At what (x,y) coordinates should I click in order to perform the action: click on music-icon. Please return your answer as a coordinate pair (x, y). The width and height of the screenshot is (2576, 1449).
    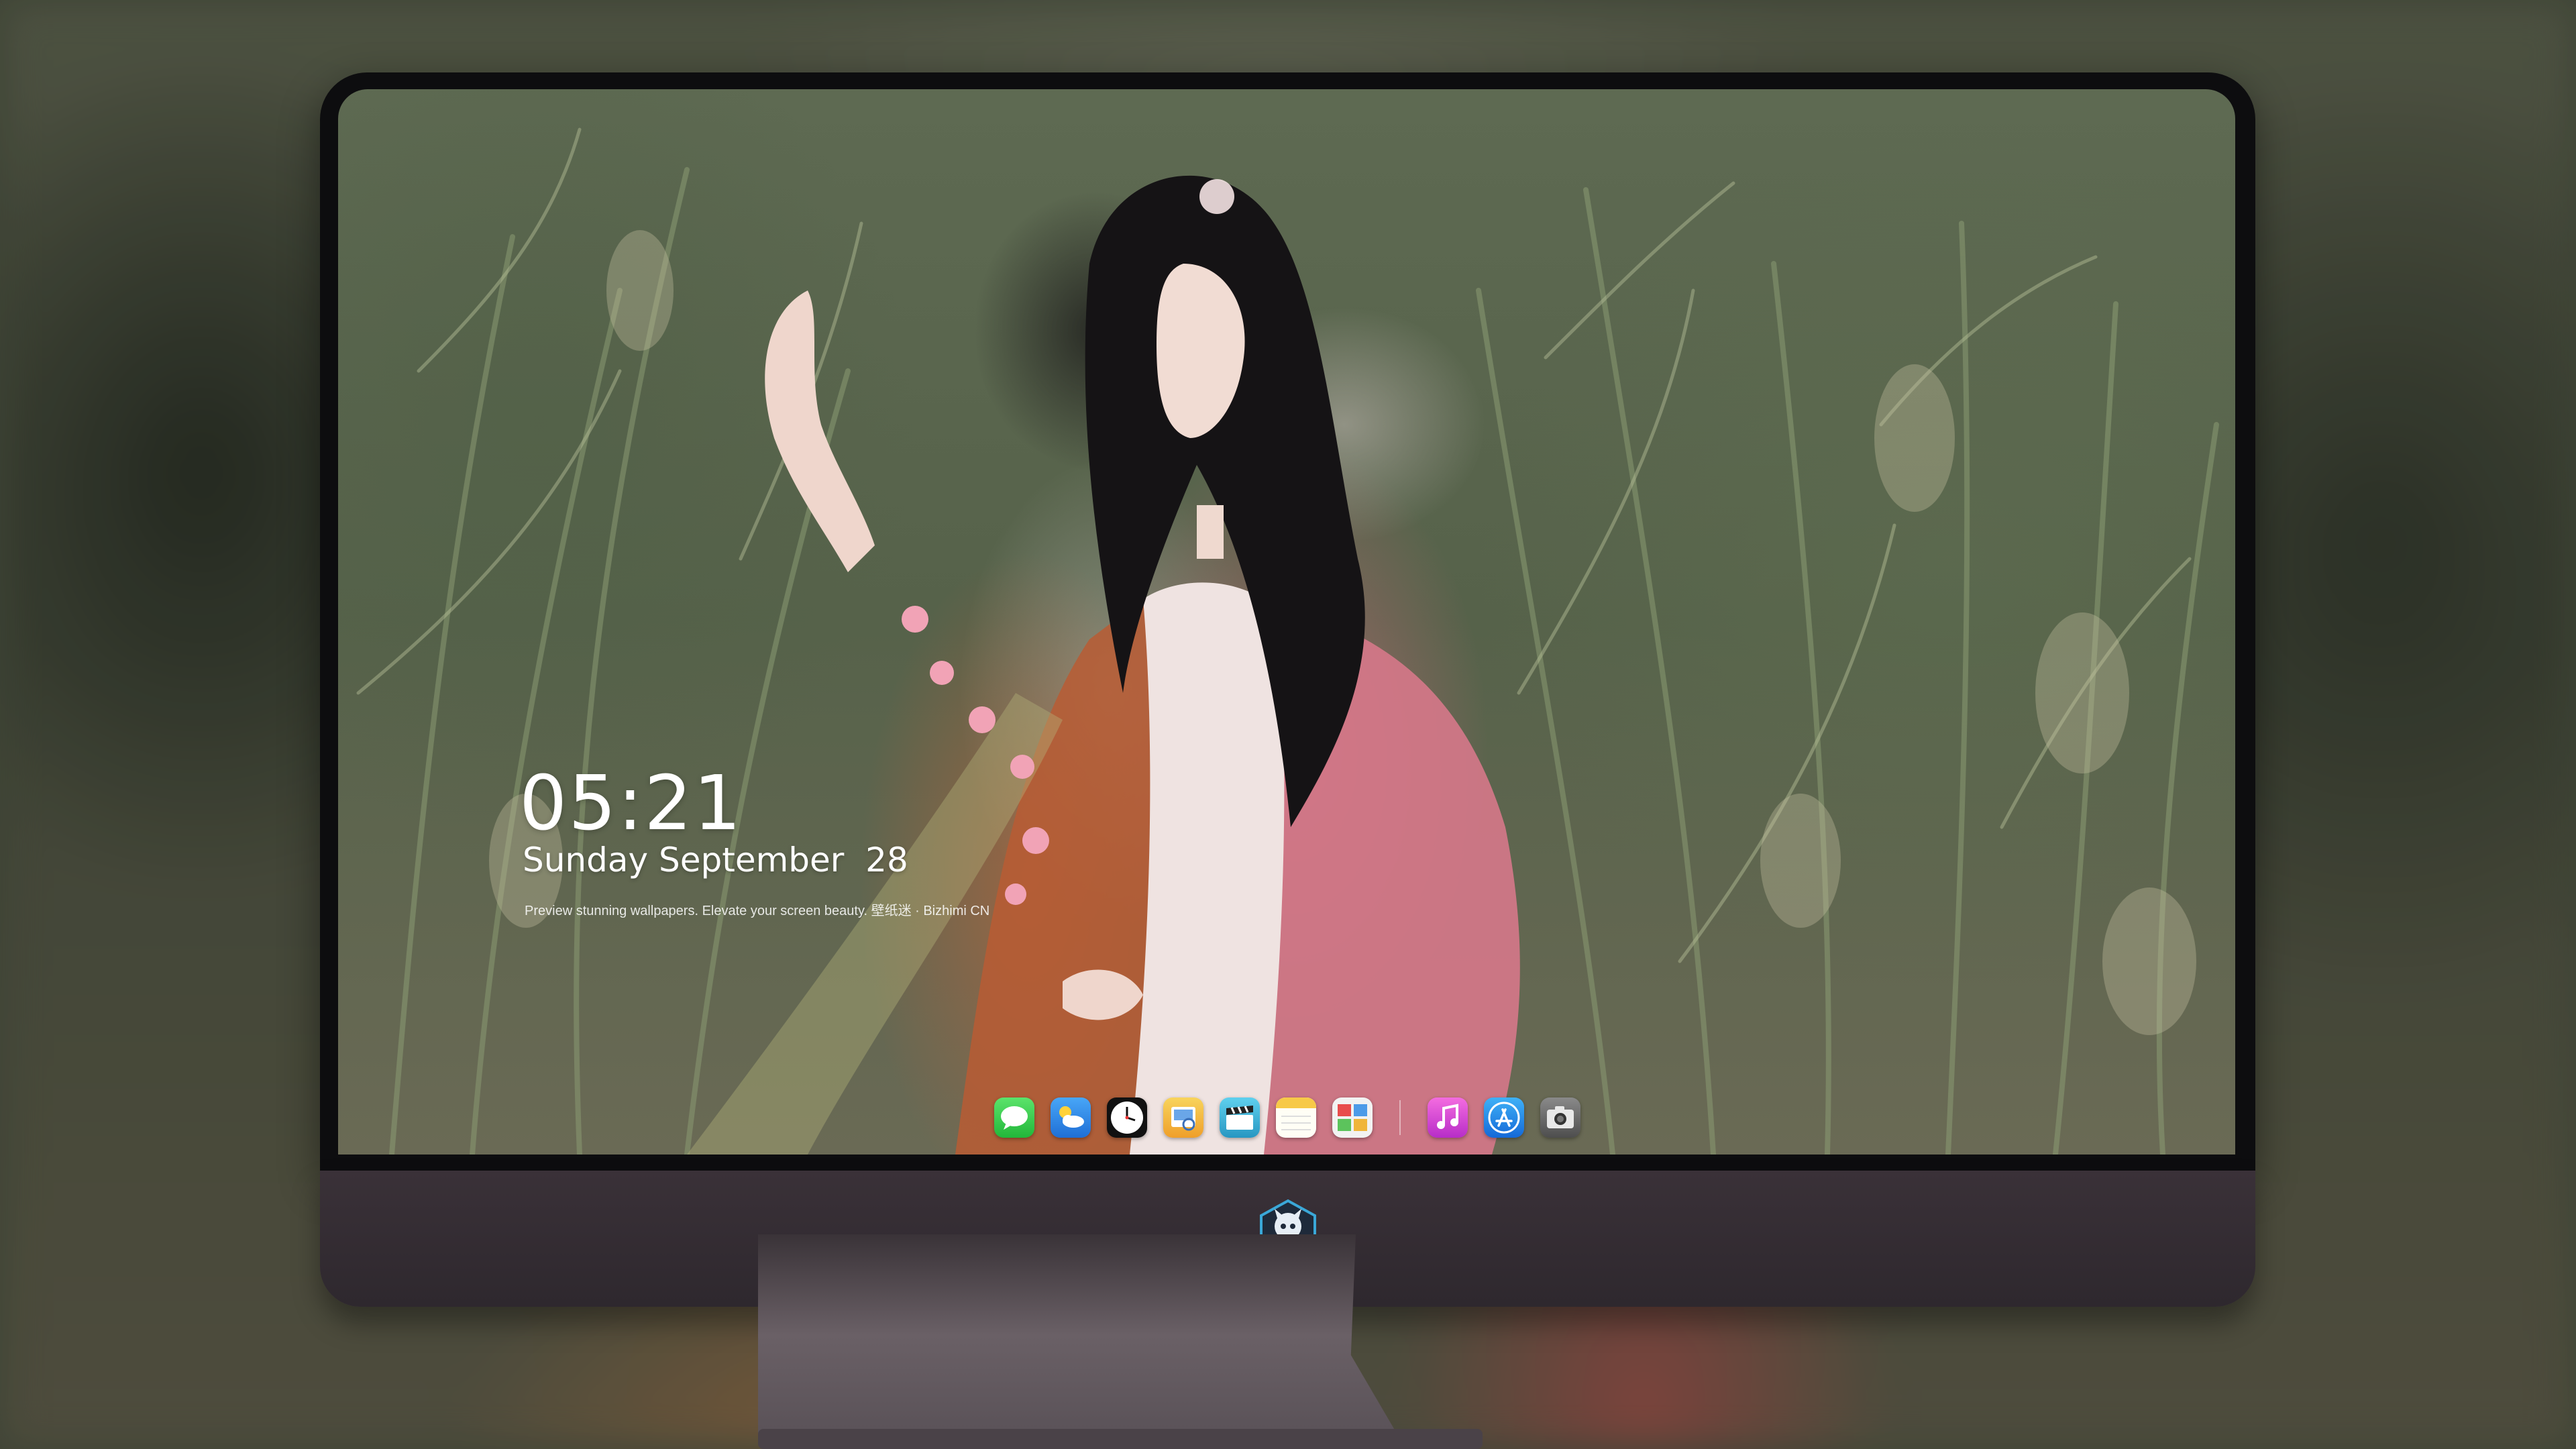
    Looking at the image, I should click on (1447, 1116).